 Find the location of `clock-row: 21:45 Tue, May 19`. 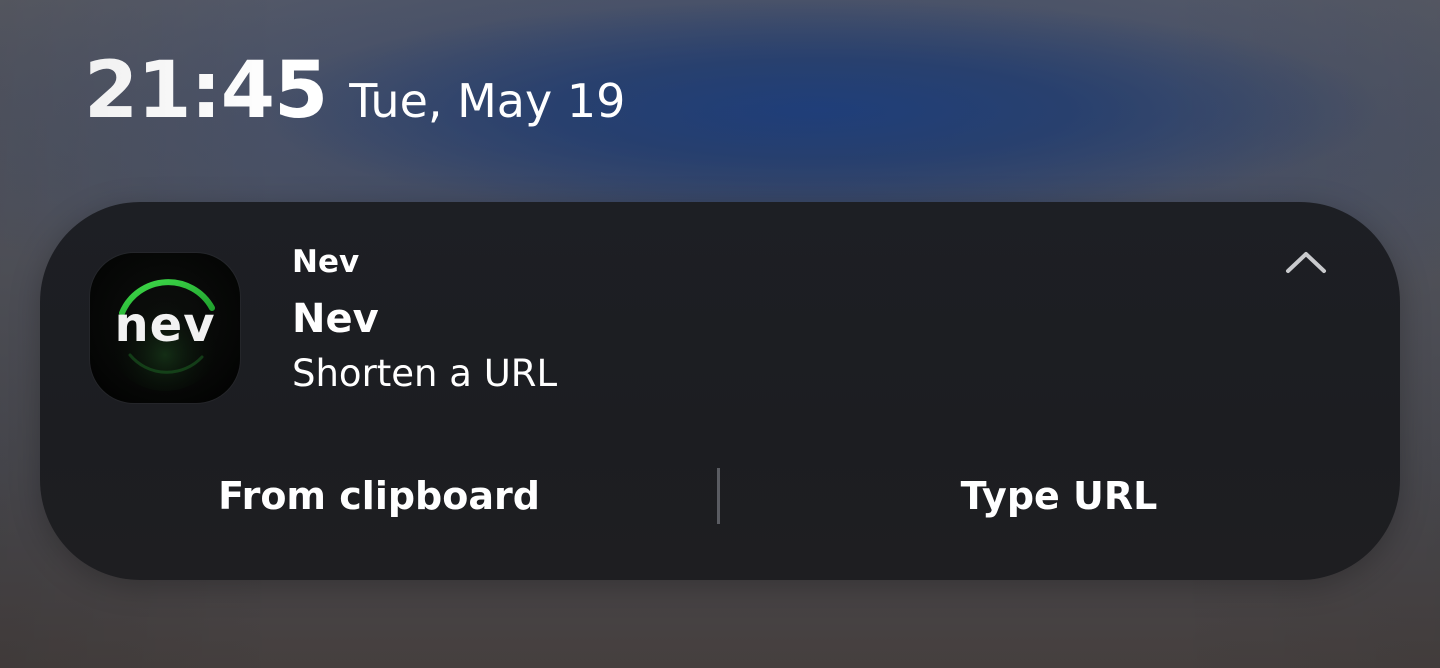

clock-row: 21:45 Tue, May 19 is located at coordinates (354, 91).